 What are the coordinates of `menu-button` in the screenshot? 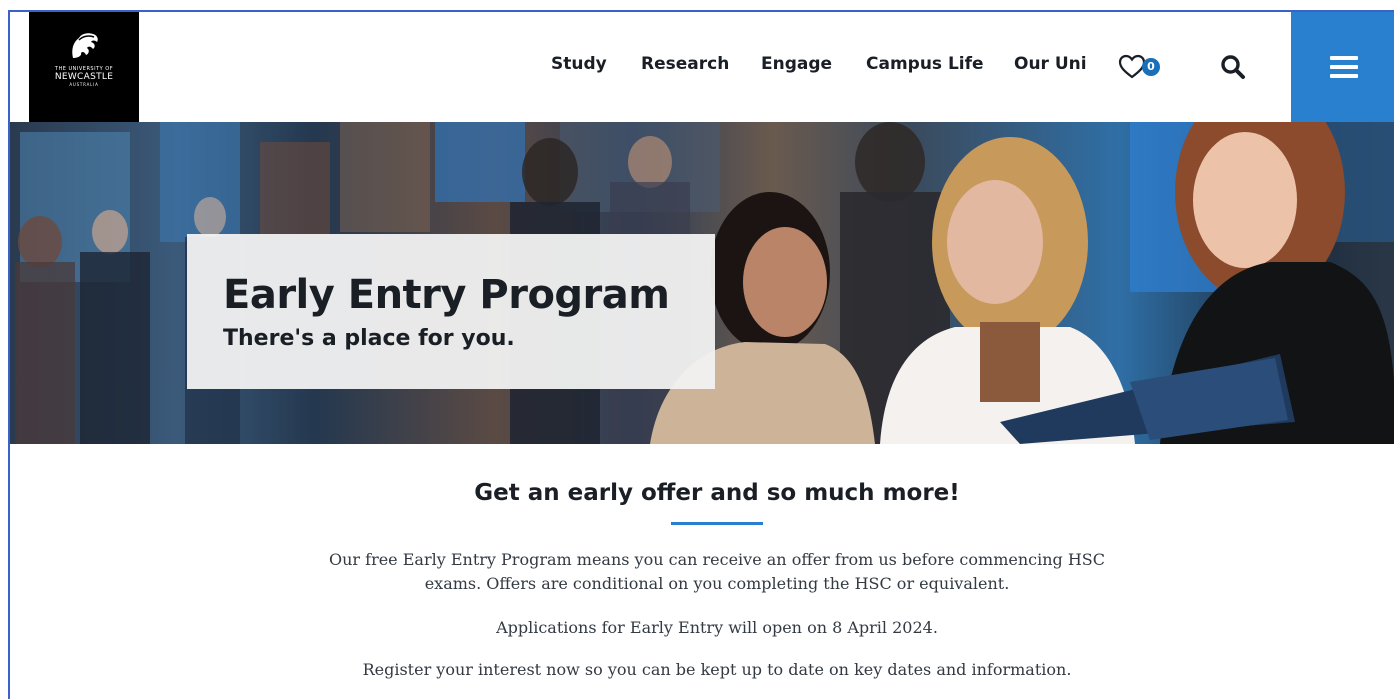 It's located at (1342, 67).